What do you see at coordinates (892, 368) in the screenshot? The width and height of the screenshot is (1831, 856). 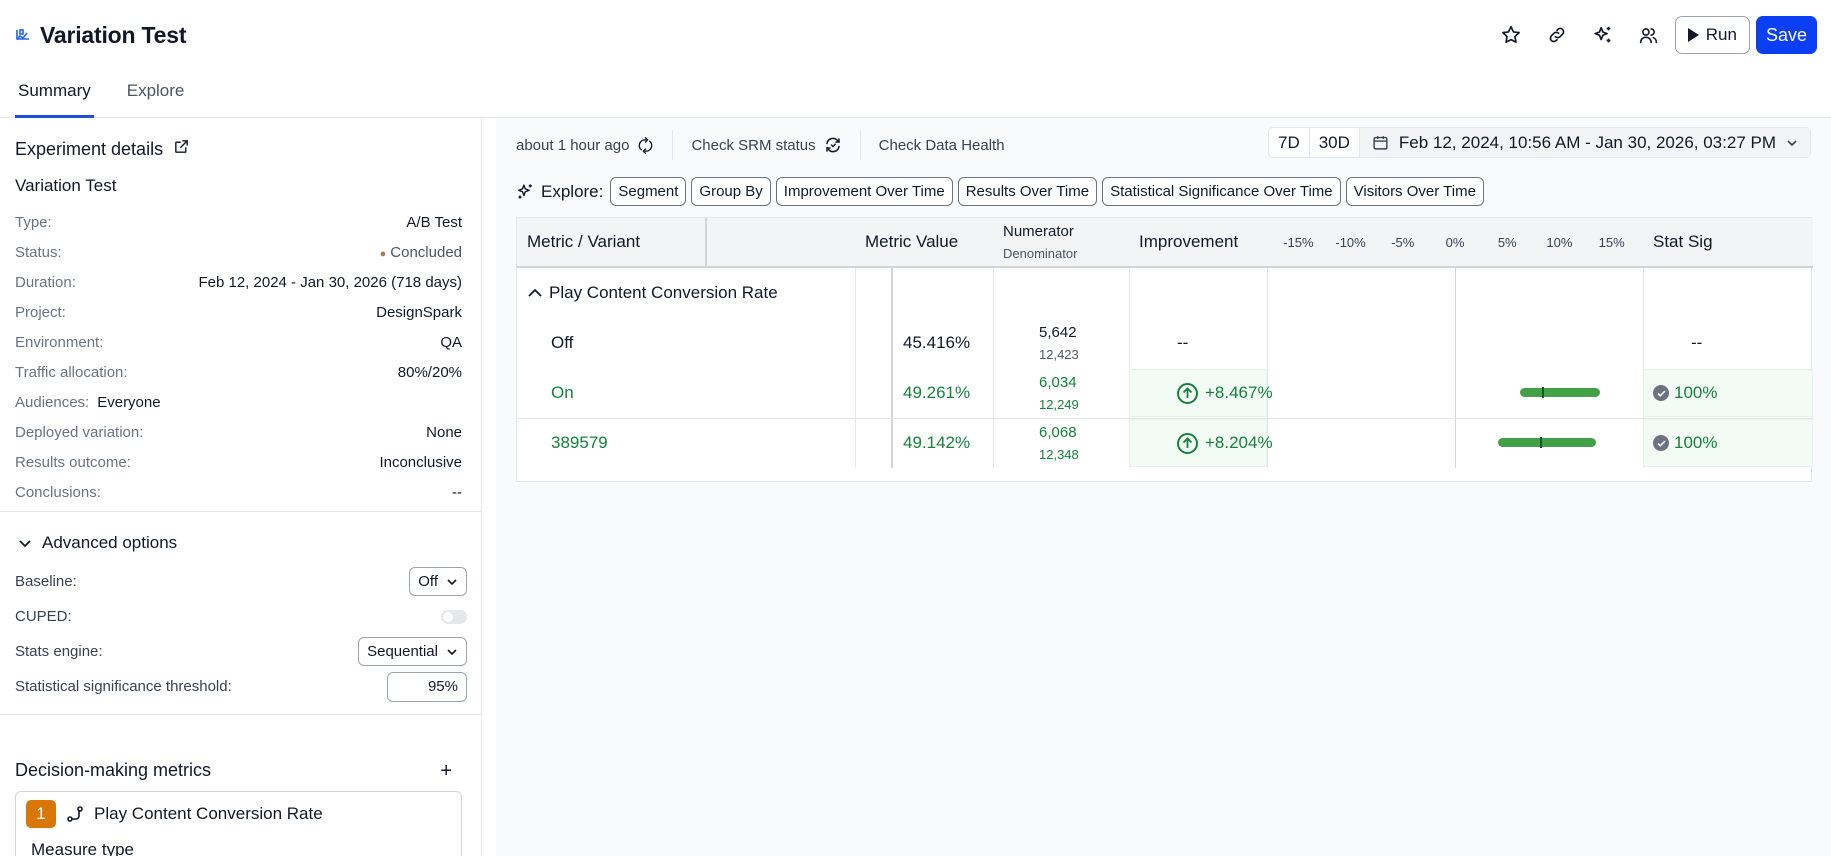 I see `frozen-column-divider` at bounding box center [892, 368].